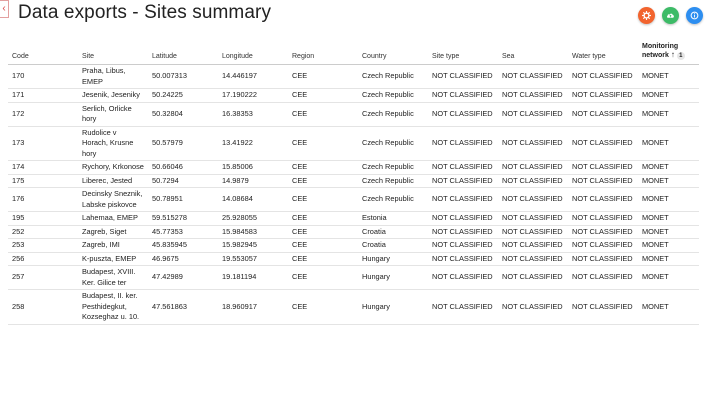 This screenshot has height=416, width=711. I want to click on column-header-site-type: Site type, so click(463, 51).